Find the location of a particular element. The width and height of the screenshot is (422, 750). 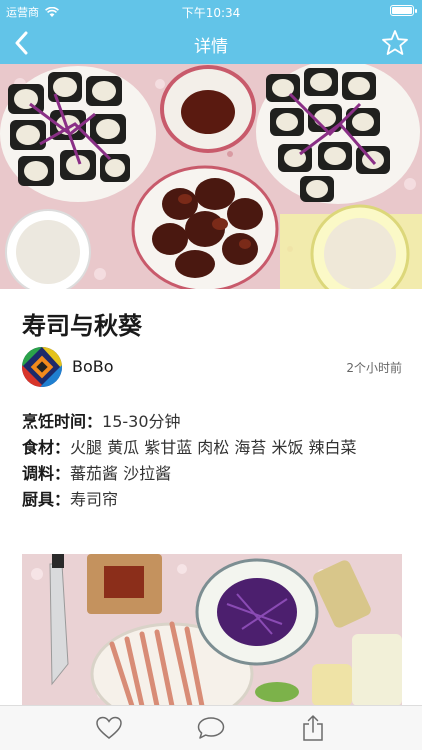

navigation-bar: 详情 is located at coordinates (211, 43).